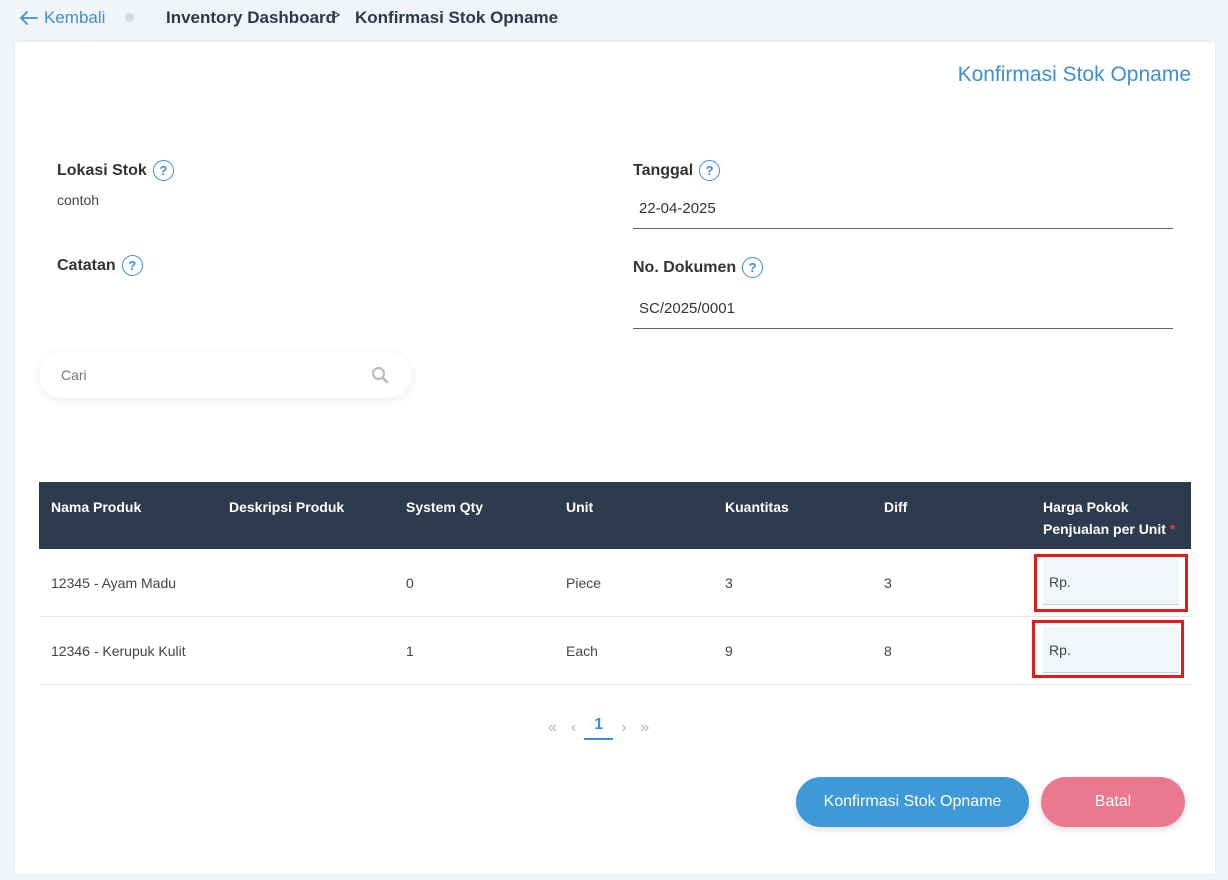 This screenshot has height=880, width=1228. I want to click on date-label: Tanggal, so click(663, 170).